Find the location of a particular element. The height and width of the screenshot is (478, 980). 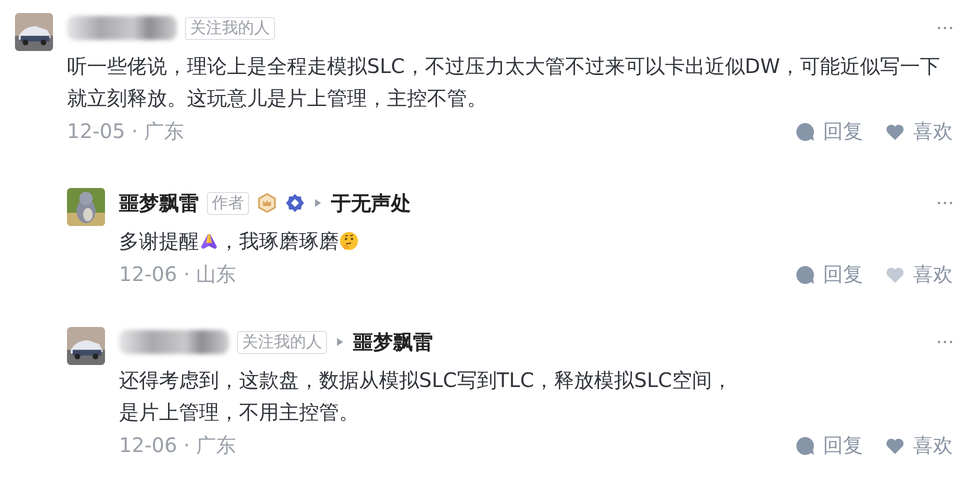

user-name: 于无声处 is located at coordinates (371, 203).